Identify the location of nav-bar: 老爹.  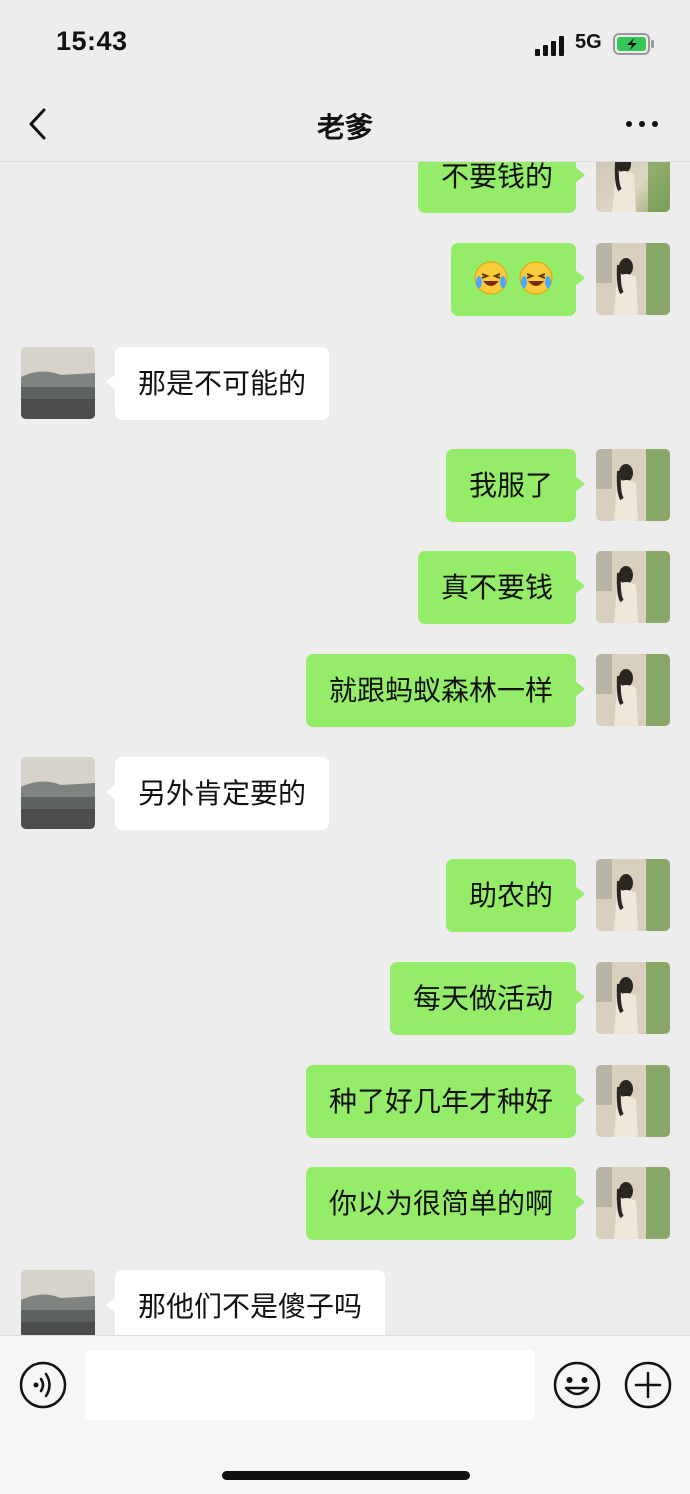
(345, 126).